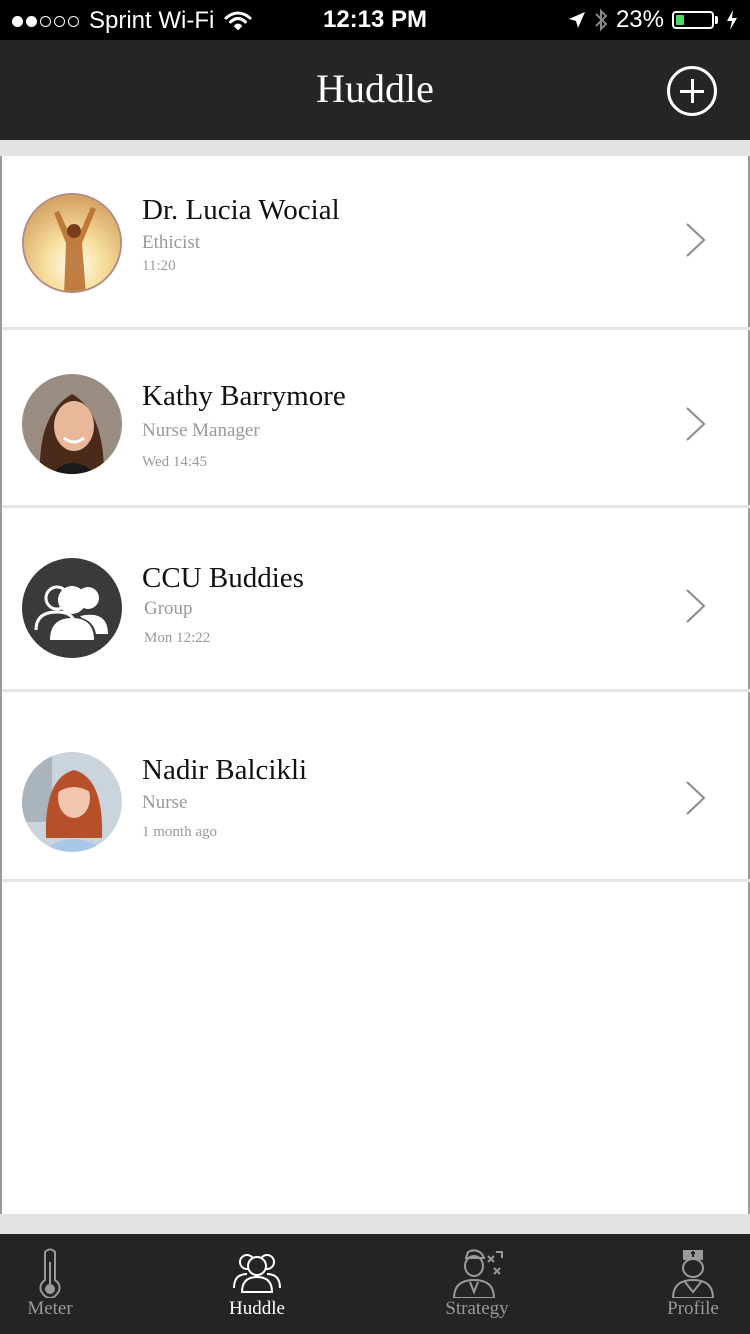  I want to click on status-right: 23%, so click(653, 20).